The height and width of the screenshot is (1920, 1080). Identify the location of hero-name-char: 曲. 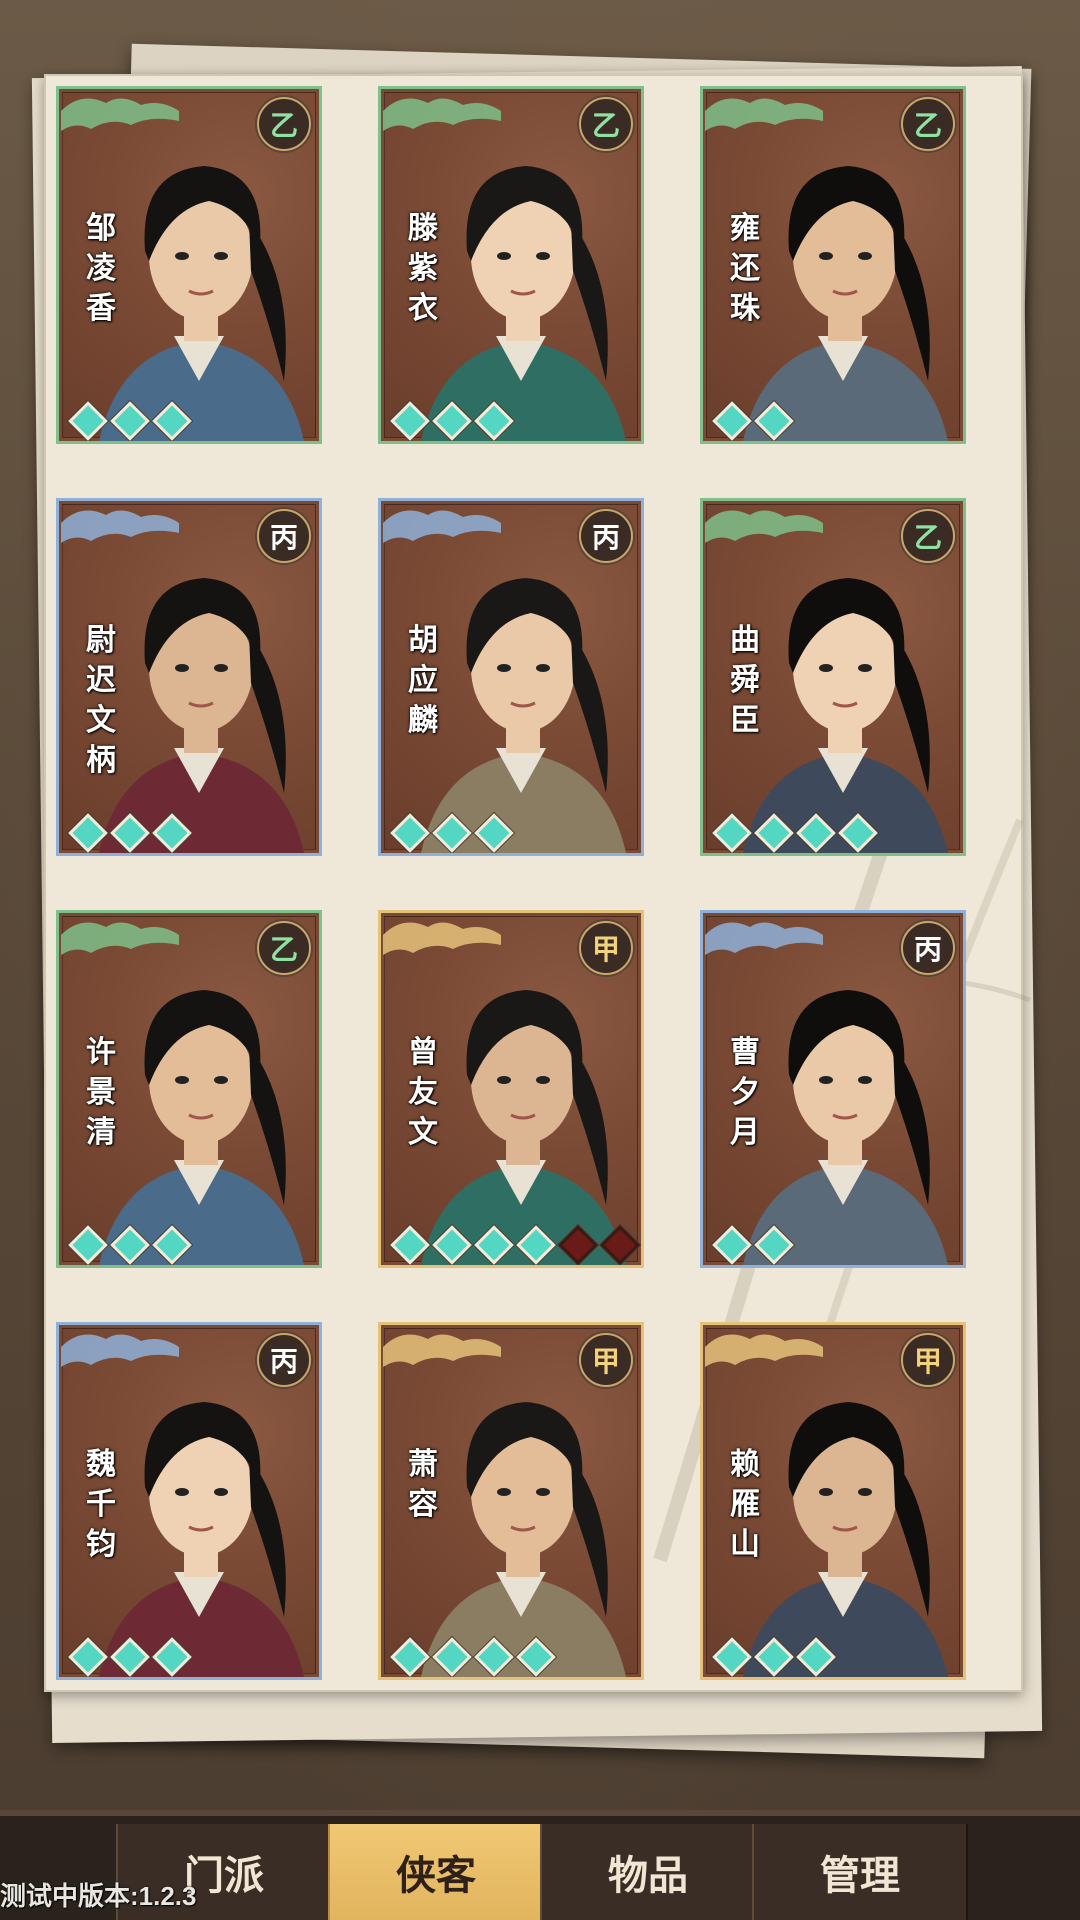
(745, 640).